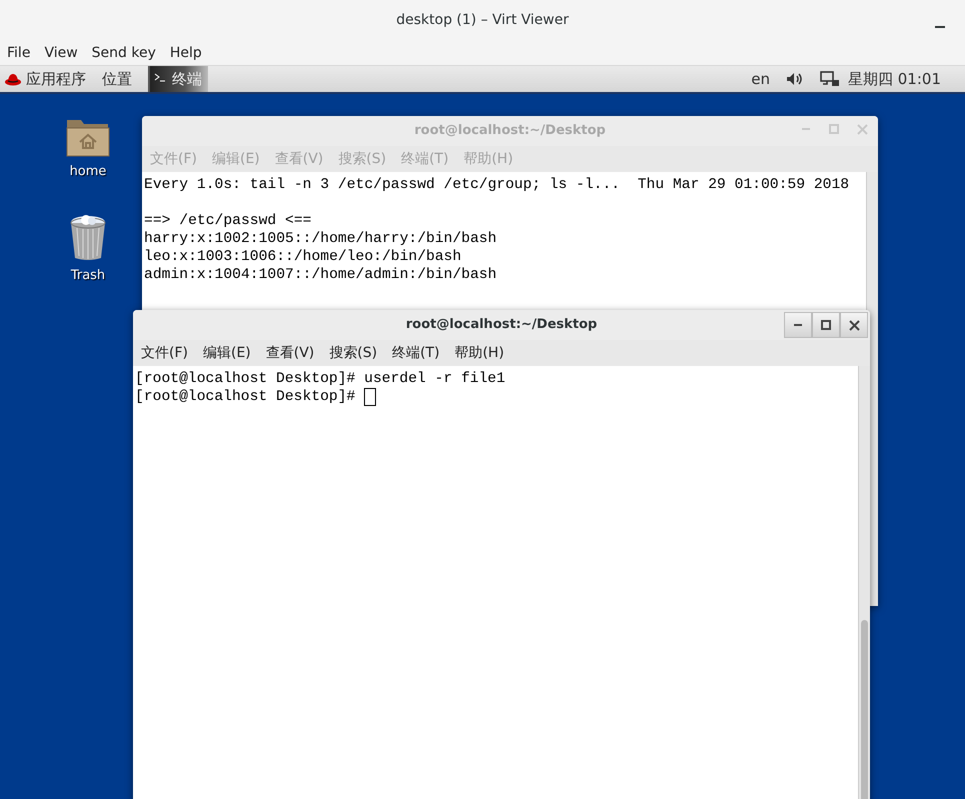 The image size is (965, 799). Describe the element at coordinates (56, 79) in the screenshot. I see `applications-menu: 应用程序` at that location.